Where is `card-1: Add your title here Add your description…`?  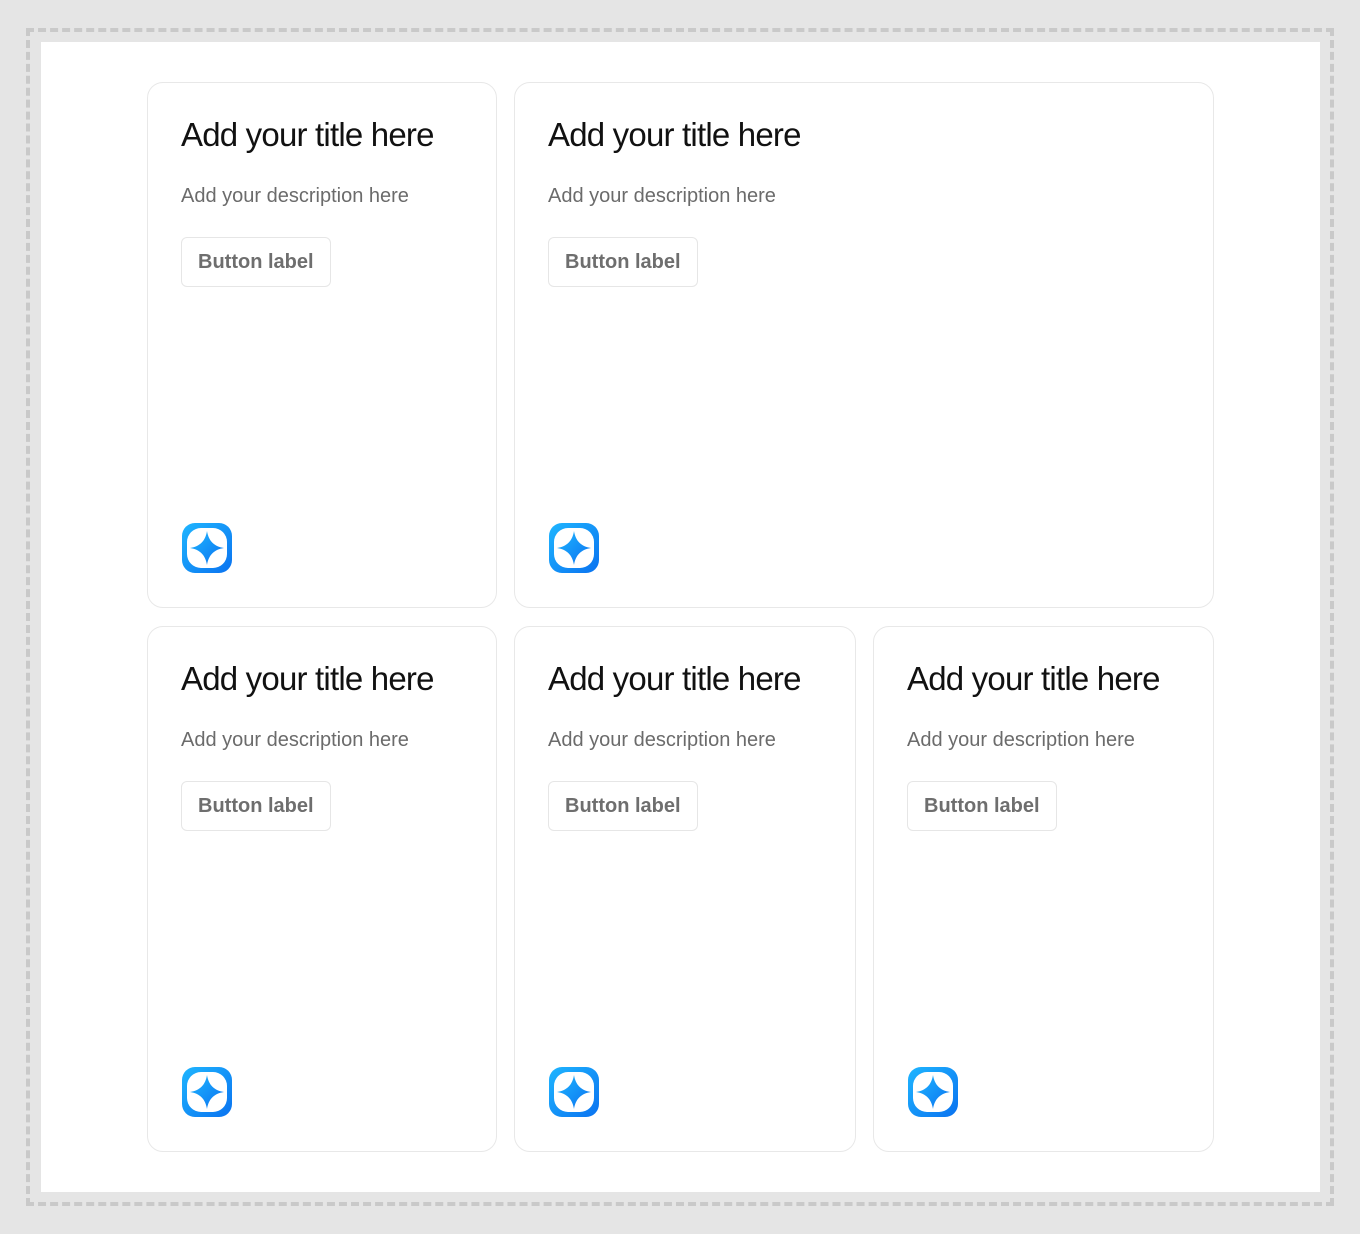
card-1: Add your title here Add your description… is located at coordinates (322, 345).